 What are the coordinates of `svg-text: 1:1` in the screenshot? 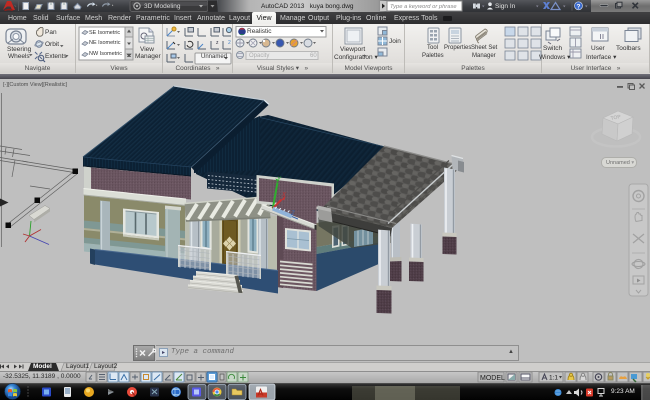 It's located at (553, 378).